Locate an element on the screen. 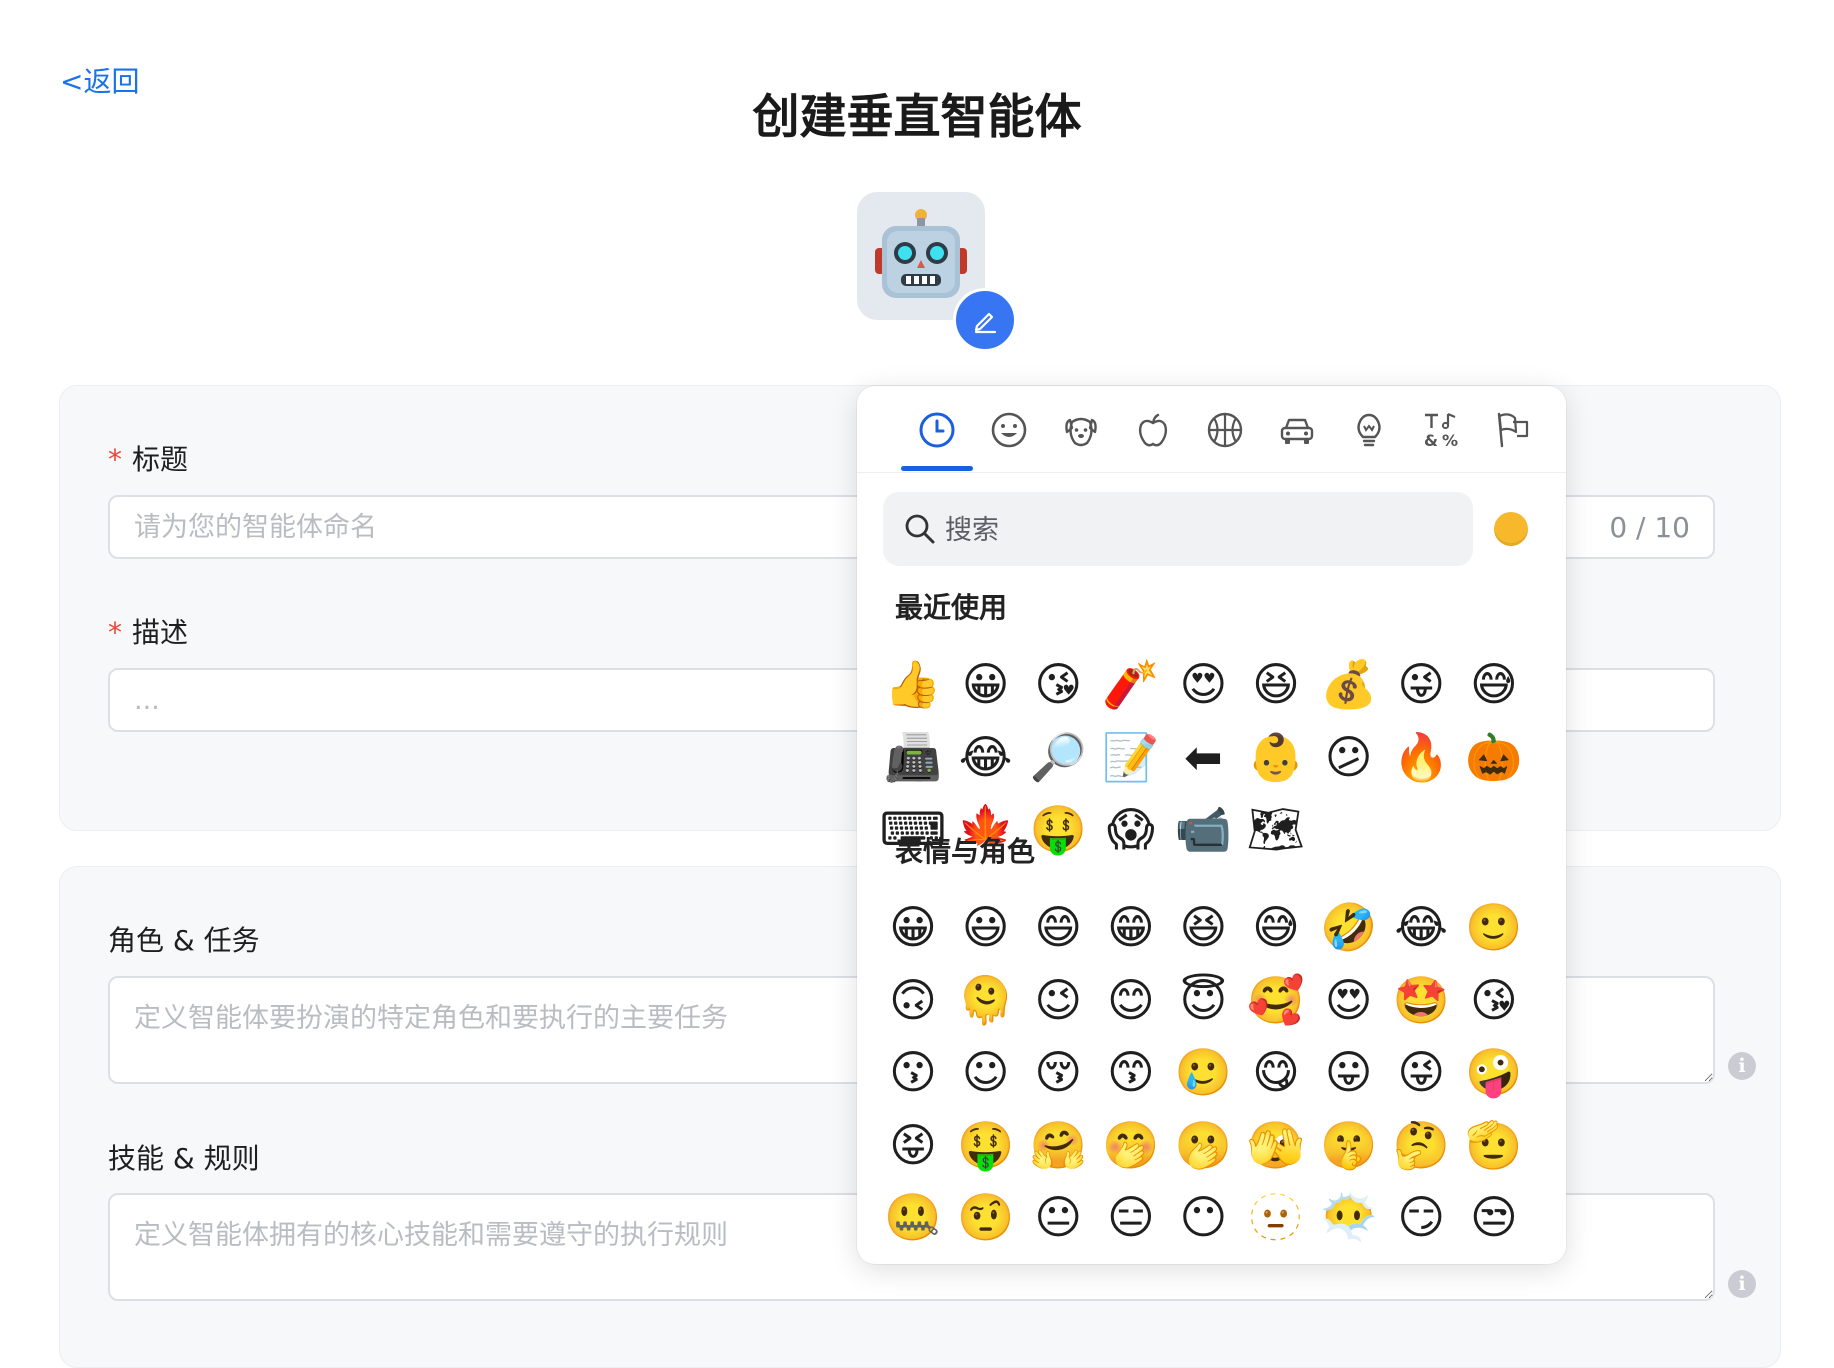  emoji-search-box is located at coordinates (1178, 530).